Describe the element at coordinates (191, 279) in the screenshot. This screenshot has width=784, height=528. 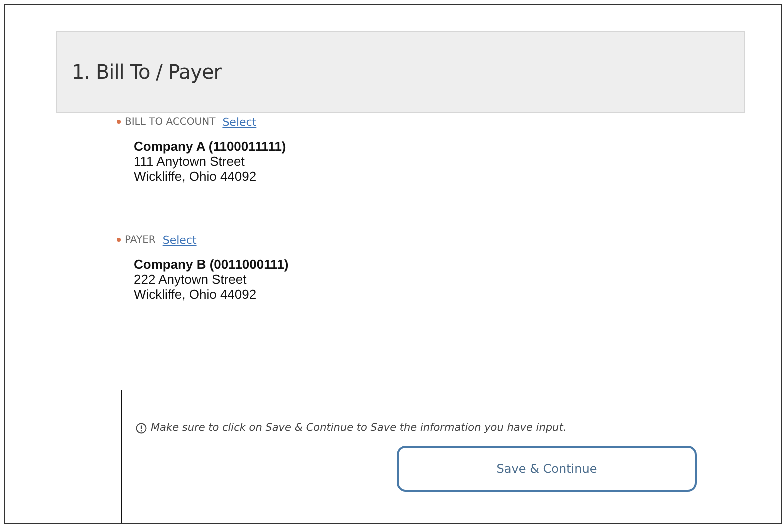
I see `address-line: 222 Anytown Street` at that location.